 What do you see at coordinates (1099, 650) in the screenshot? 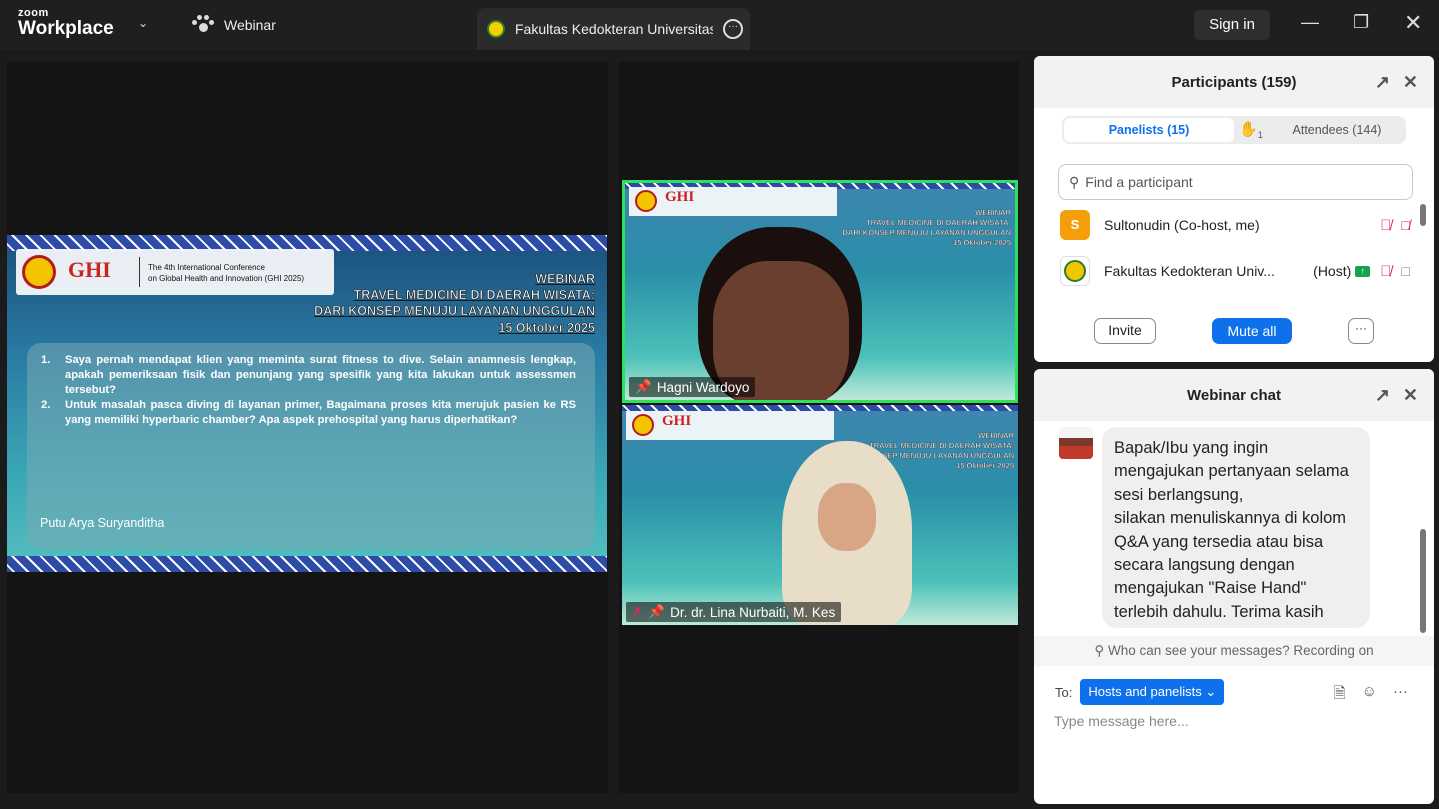
I see `people-icon: ⚲` at bounding box center [1099, 650].